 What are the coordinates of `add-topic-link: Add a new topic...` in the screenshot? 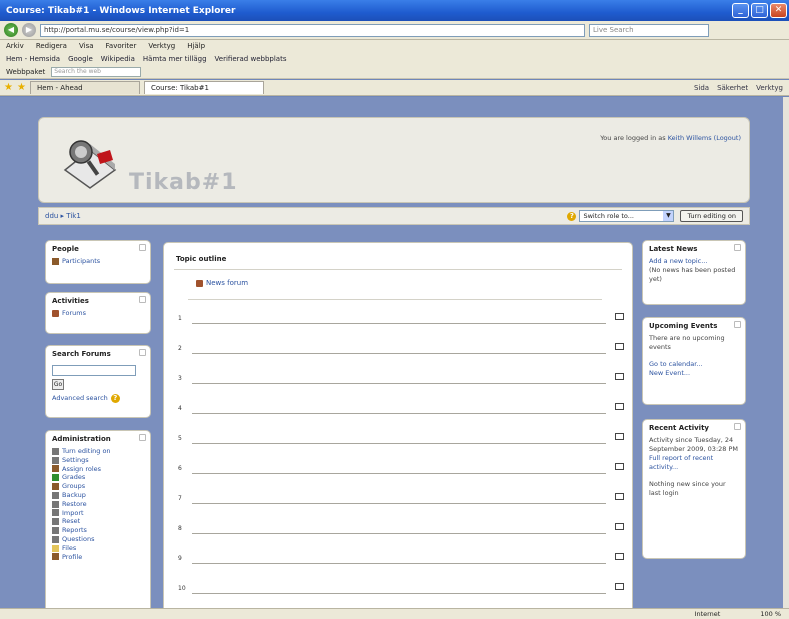 It's located at (694, 261).